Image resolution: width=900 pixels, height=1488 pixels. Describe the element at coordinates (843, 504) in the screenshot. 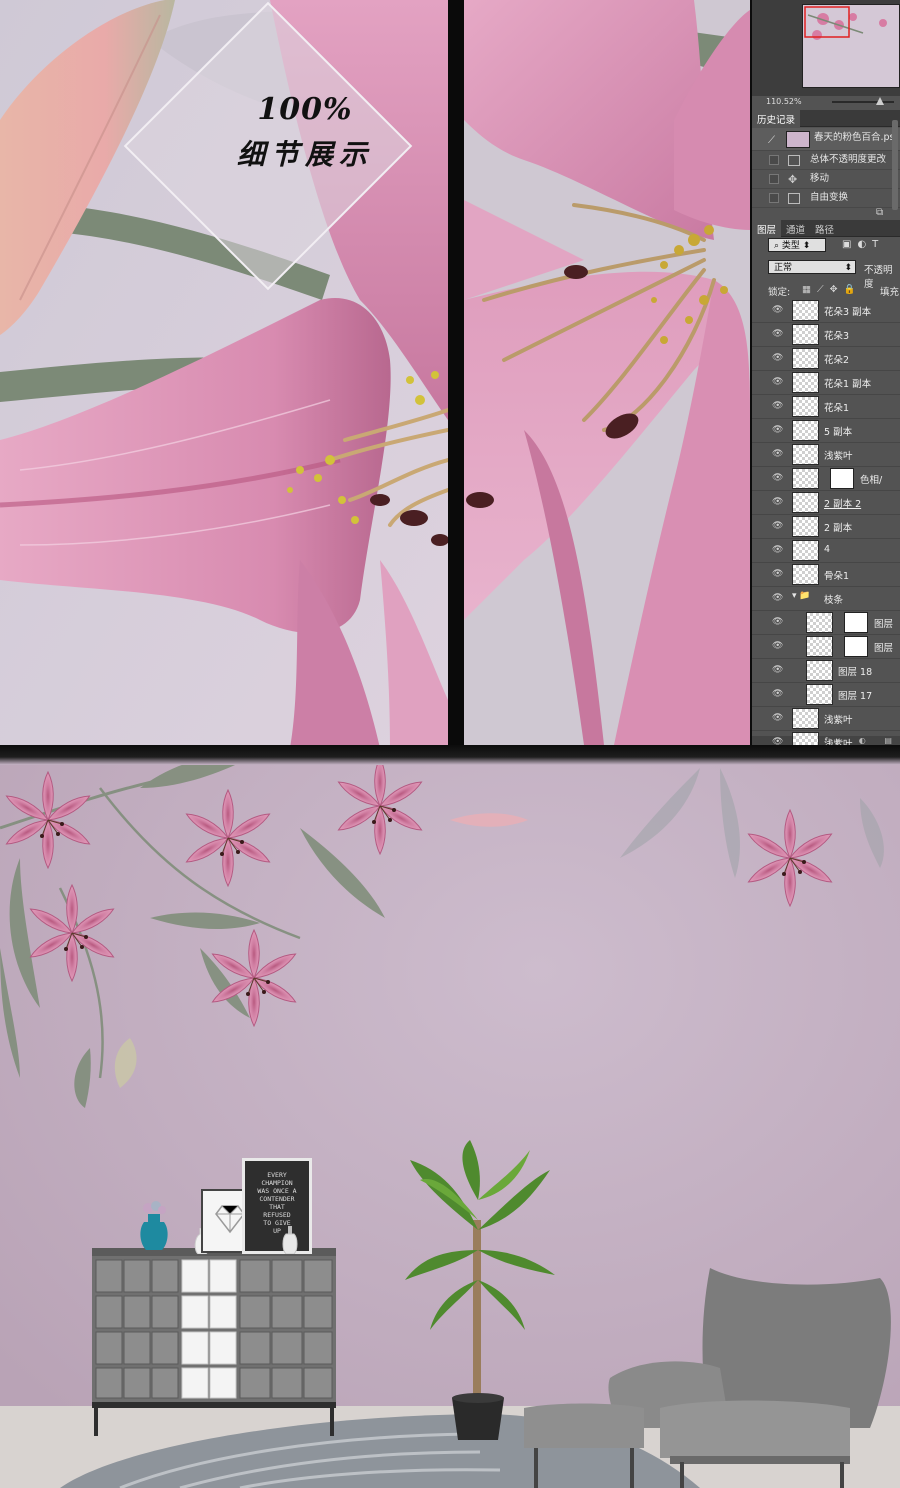

I see `layer-name: 2 副本 2` at that location.